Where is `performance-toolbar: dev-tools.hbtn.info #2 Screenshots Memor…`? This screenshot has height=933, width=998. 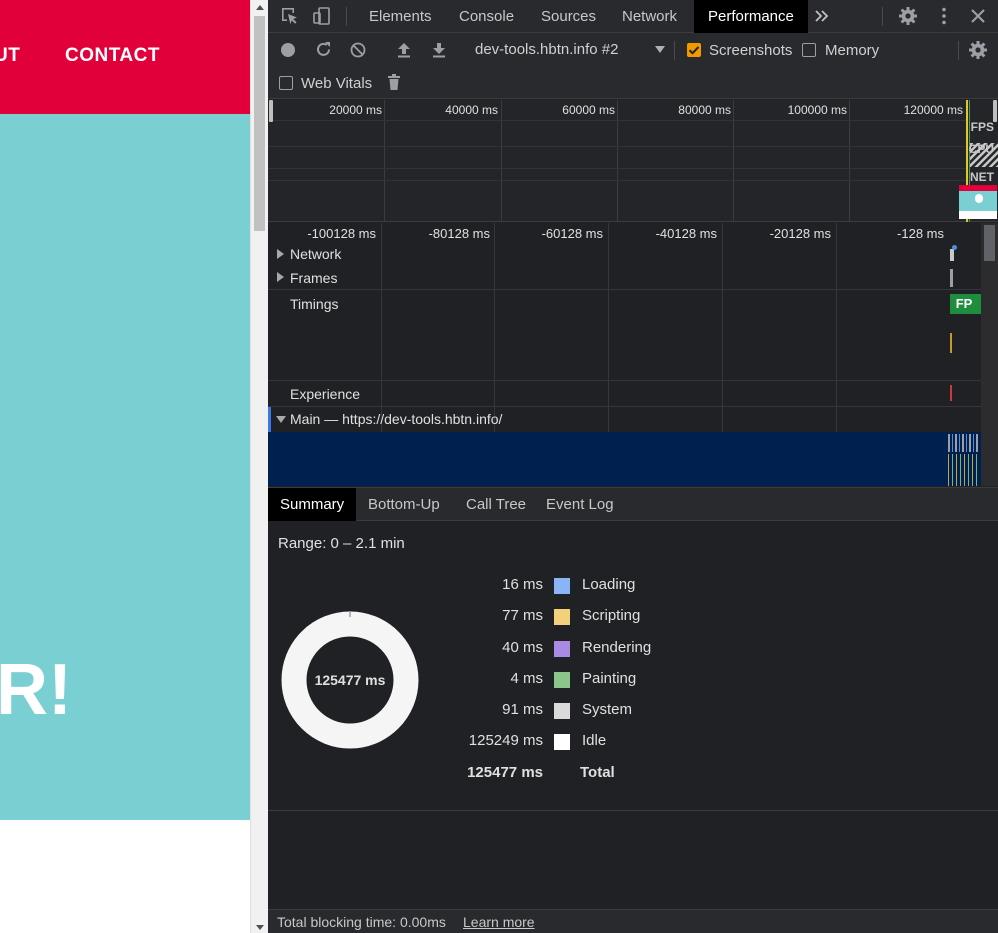
performance-toolbar: dev-tools.hbtn.info #2 Screenshots Memor… is located at coordinates (633, 49).